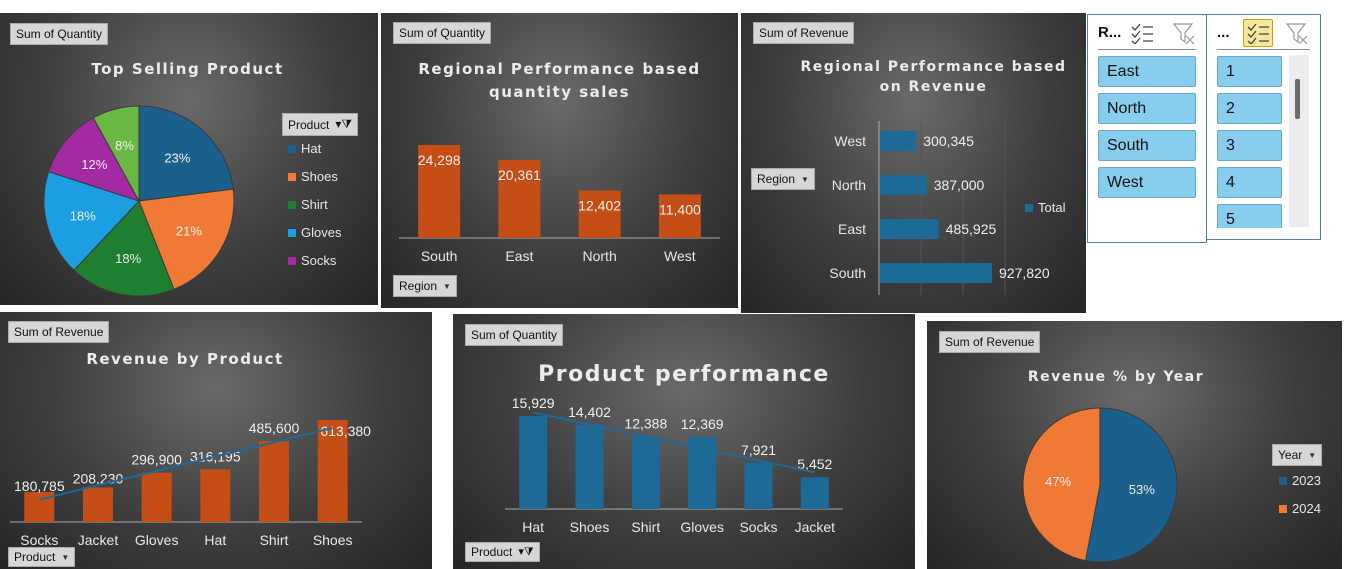  What do you see at coordinates (1249, 108) in the screenshot?
I see `slicer-item: 2` at bounding box center [1249, 108].